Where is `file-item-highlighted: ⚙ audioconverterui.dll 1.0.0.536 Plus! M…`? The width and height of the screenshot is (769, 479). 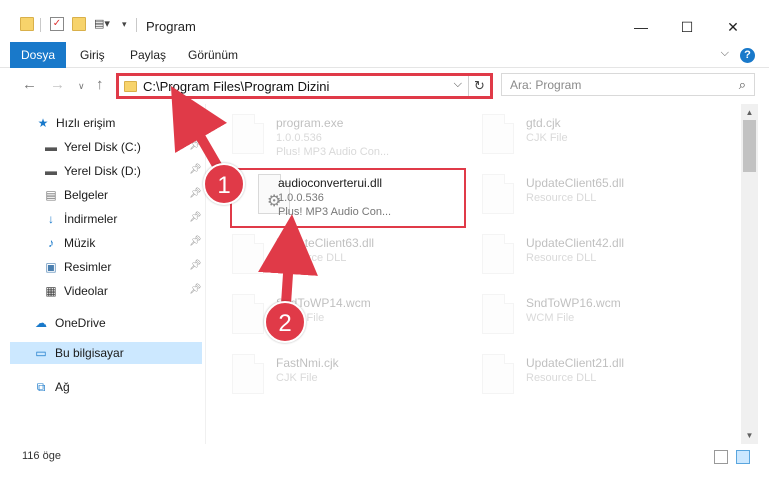 file-item-highlighted: ⚙ audioconverterui.dll 1.0.0.536 Plus! M… is located at coordinates (348, 198).